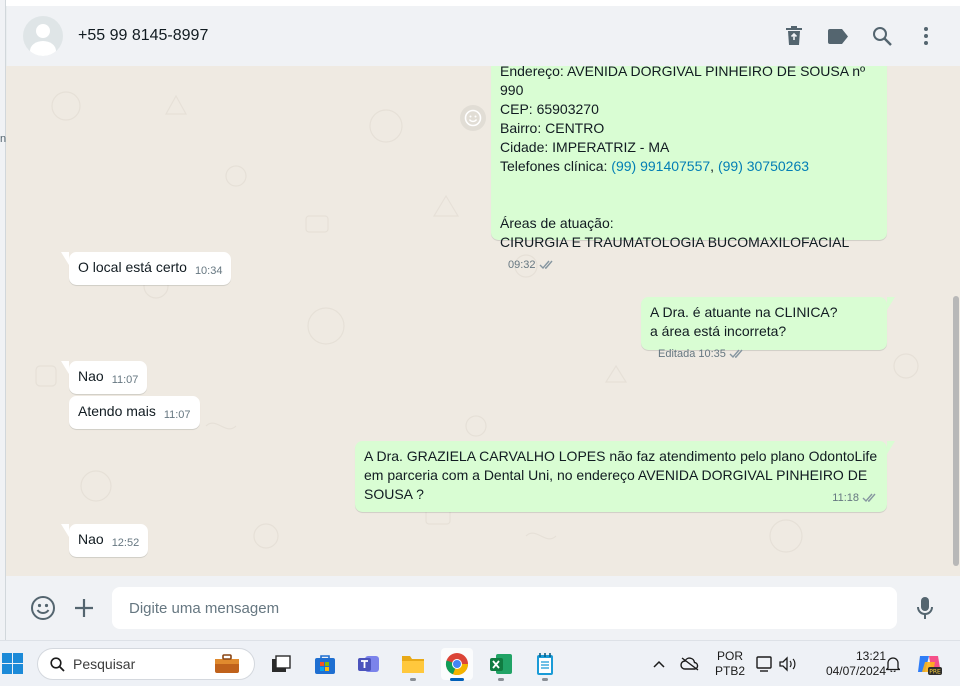  I want to click on microsoft-store-icon, so click(325, 664).